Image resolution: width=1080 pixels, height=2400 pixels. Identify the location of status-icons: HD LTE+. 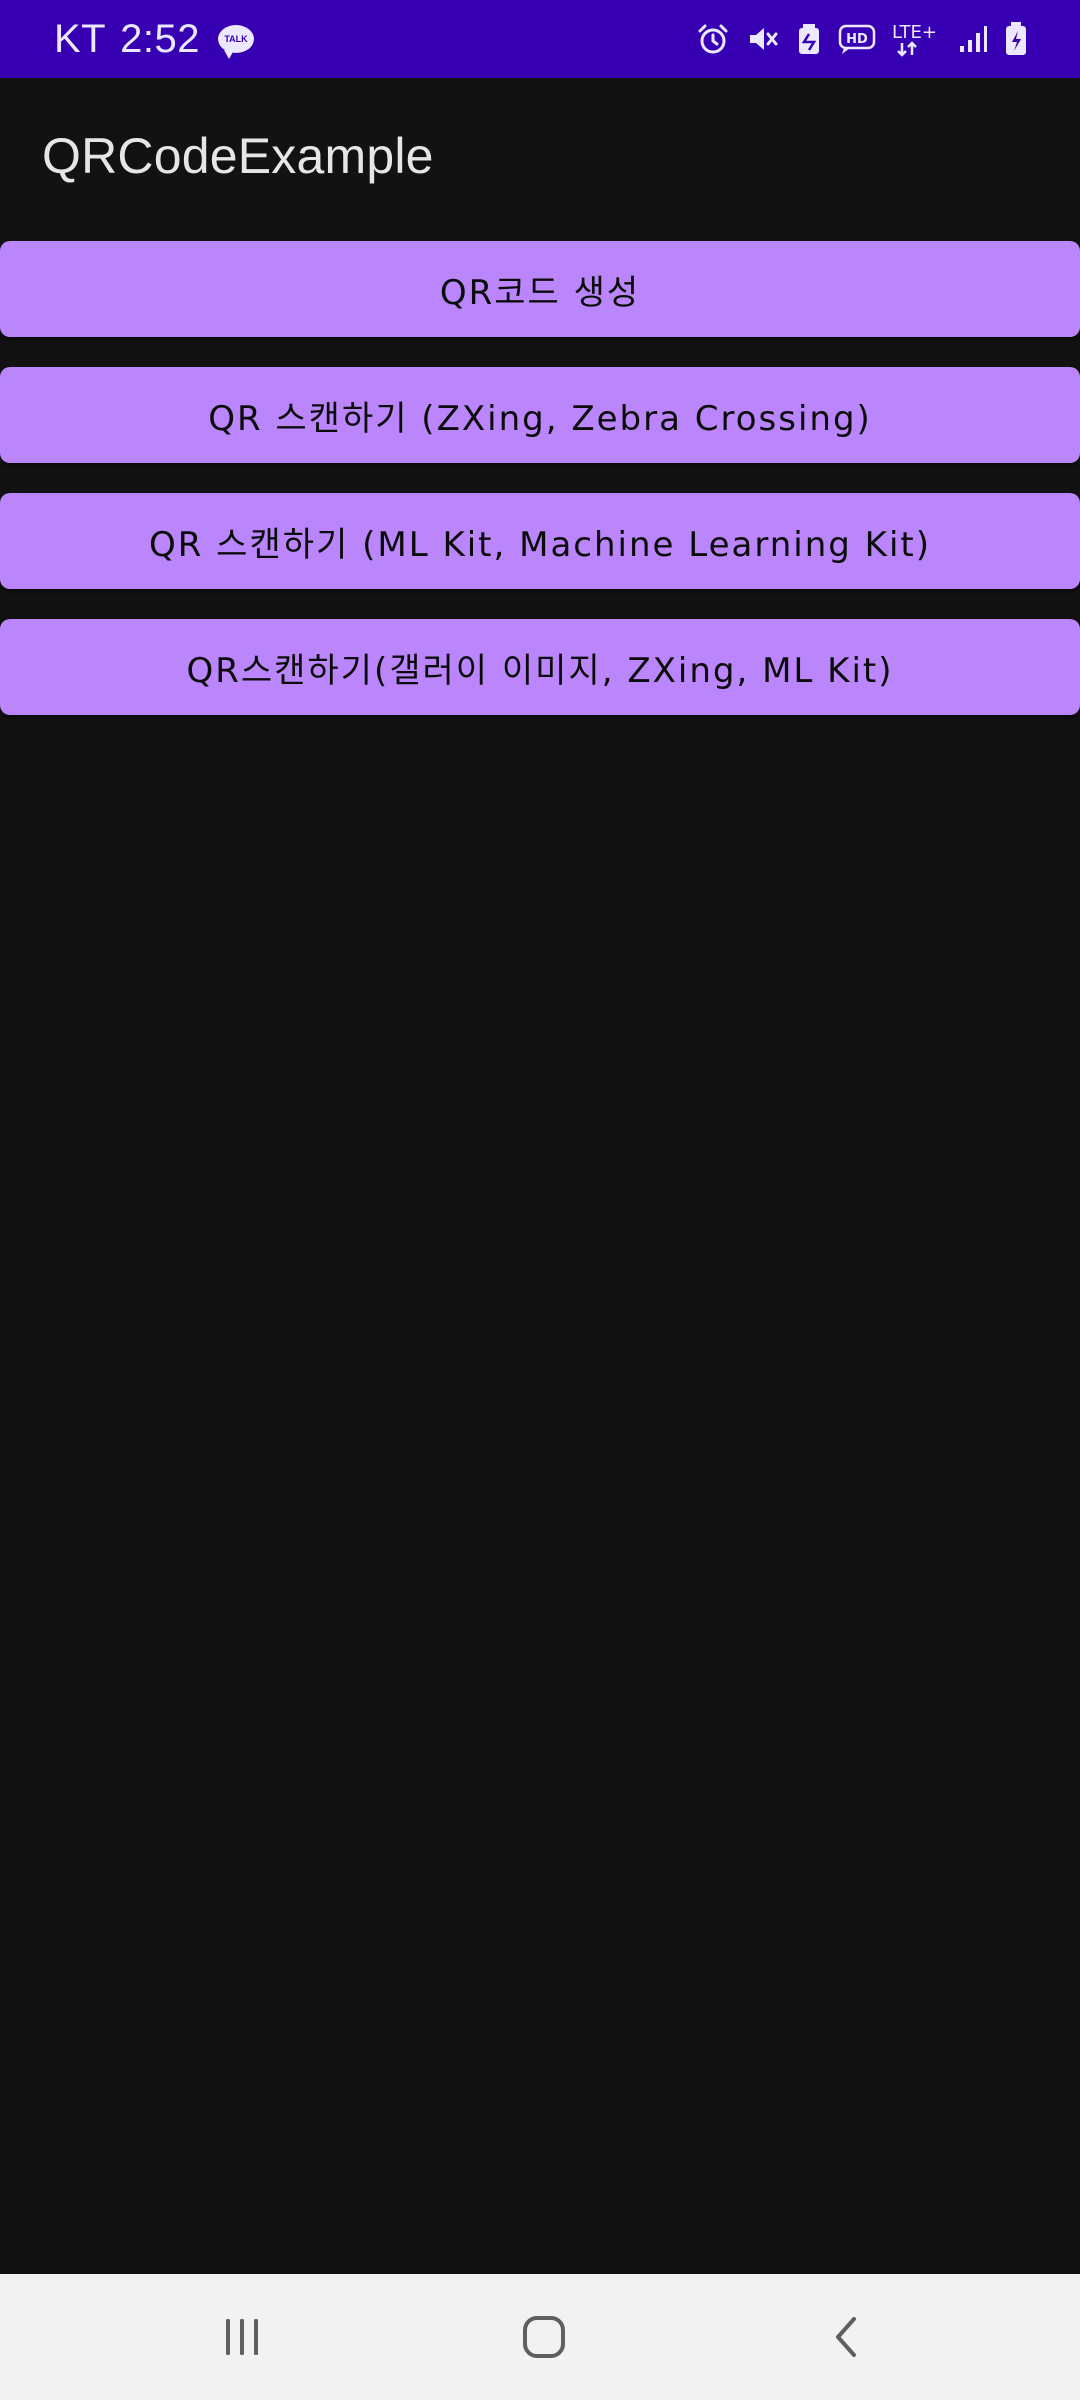
(862, 39).